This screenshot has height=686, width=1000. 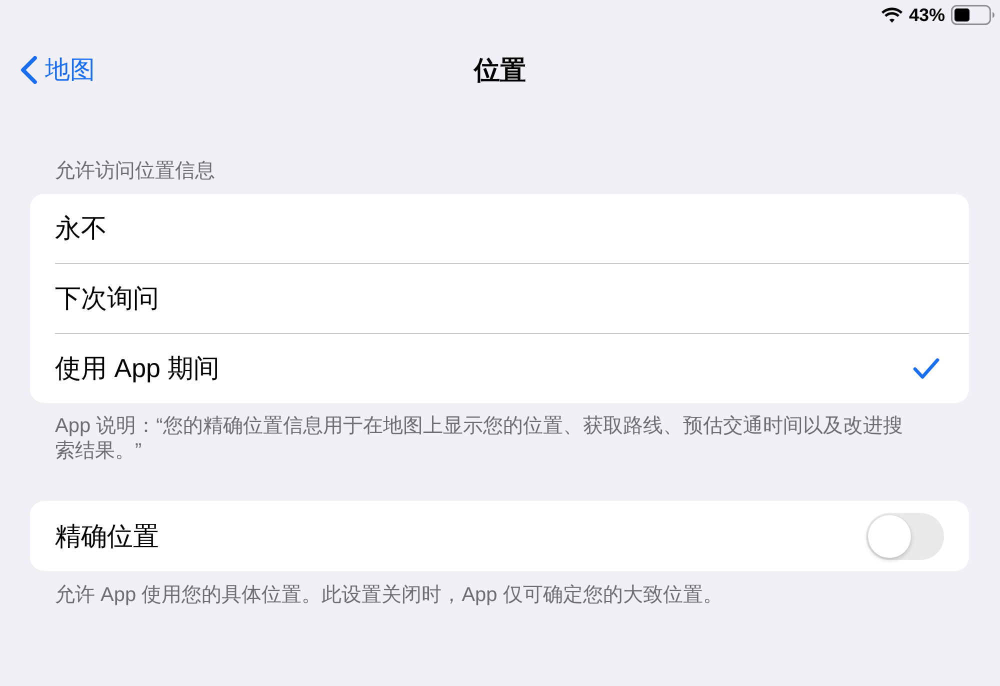 What do you see at coordinates (499, 298) in the screenshot?
I see `option-row: 下次询问` at bounding box center [499, 298].